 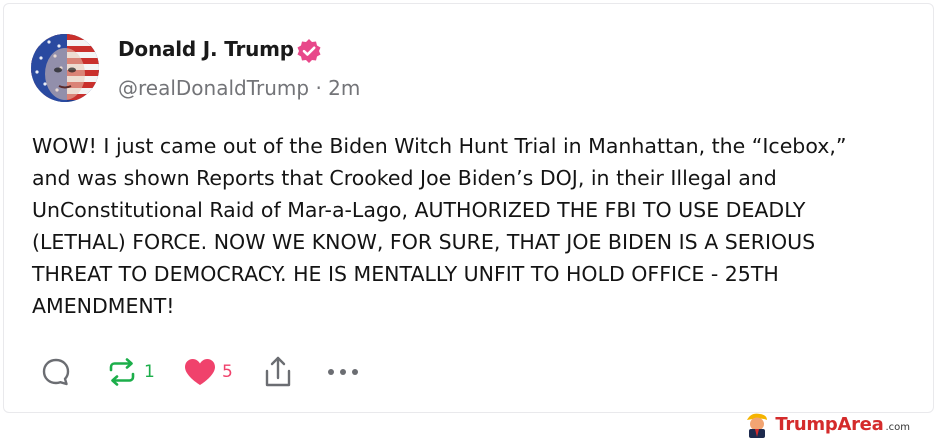 What do you see at coordinates (206, 49) in the screenshot?
I see `author-name: Donald J. Trump` at bounding box center [206, 49].